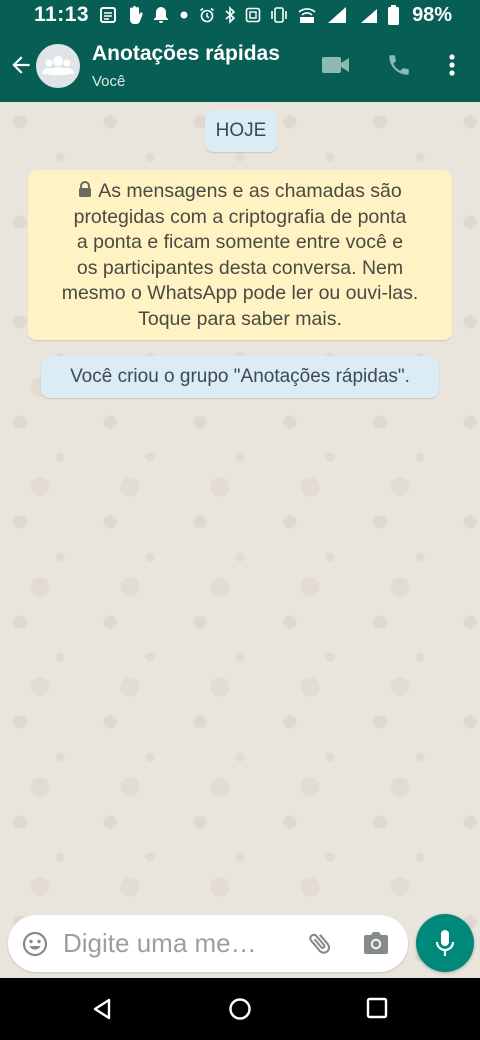 The height and width of the screenshot is (1040, 480). Describe the element at coordinates (432, 14) in the screenshot. I see `battery-percent: 98%` at that location.